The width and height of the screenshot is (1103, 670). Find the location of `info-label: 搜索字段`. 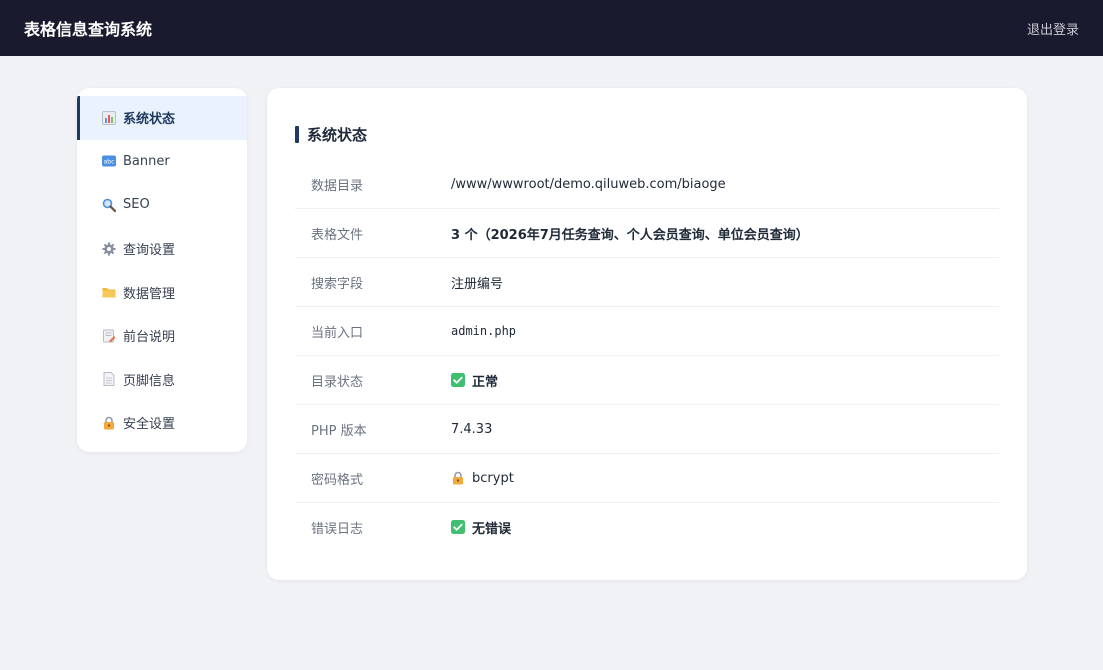

info-label: 搜索字段 is located at coordinates (337, 284).